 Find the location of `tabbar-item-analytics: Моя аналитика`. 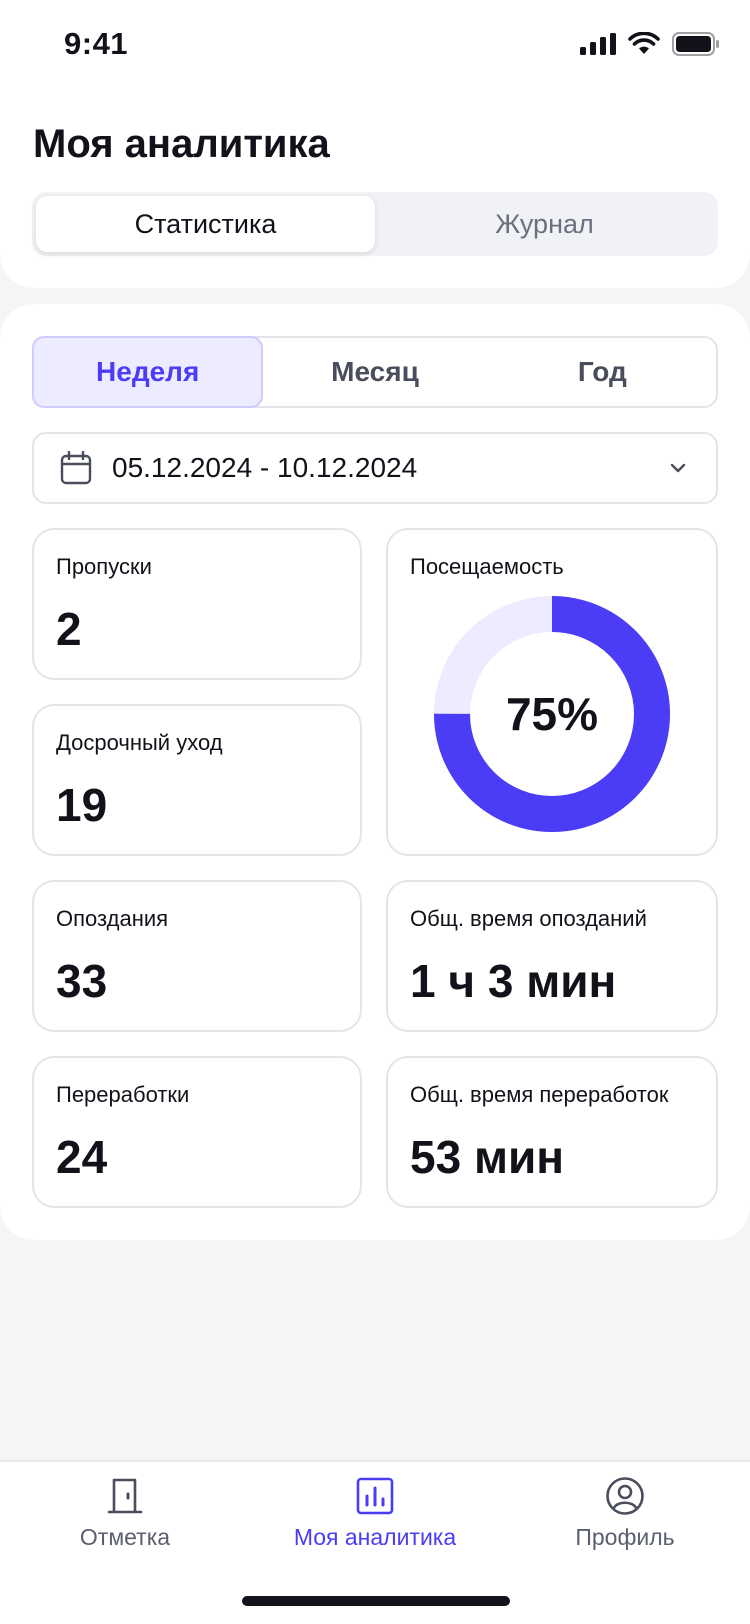

tabbar-item-analytics: Моя аналитика is located at coordinates (375, 1526).